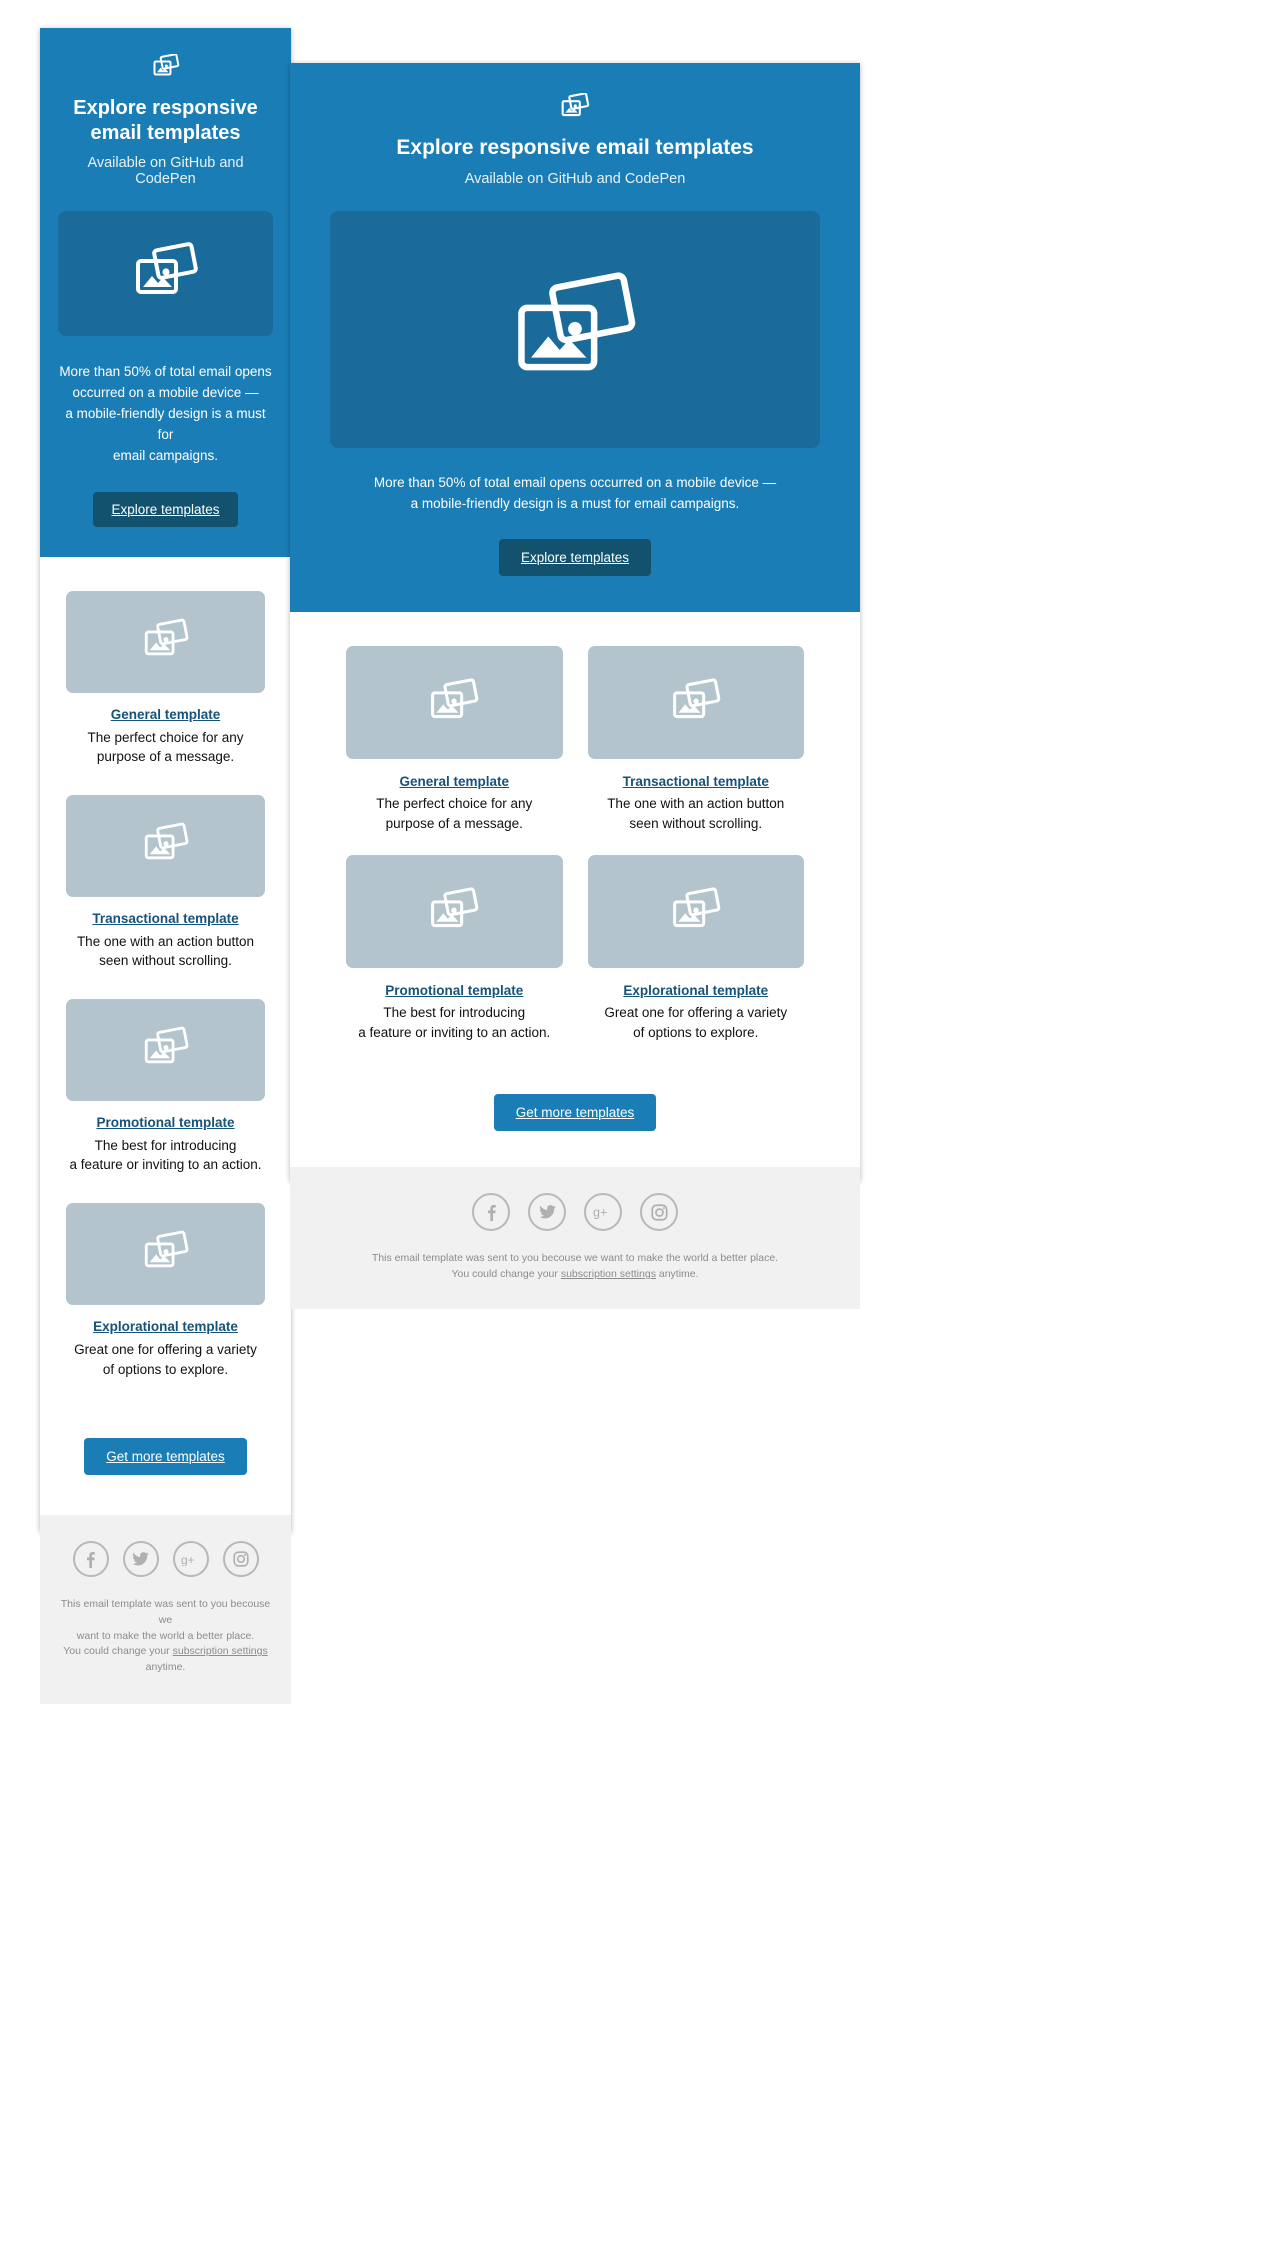  I want to click on hero-subtitle: Available on GitHub and CodePen, so click(165, 171).